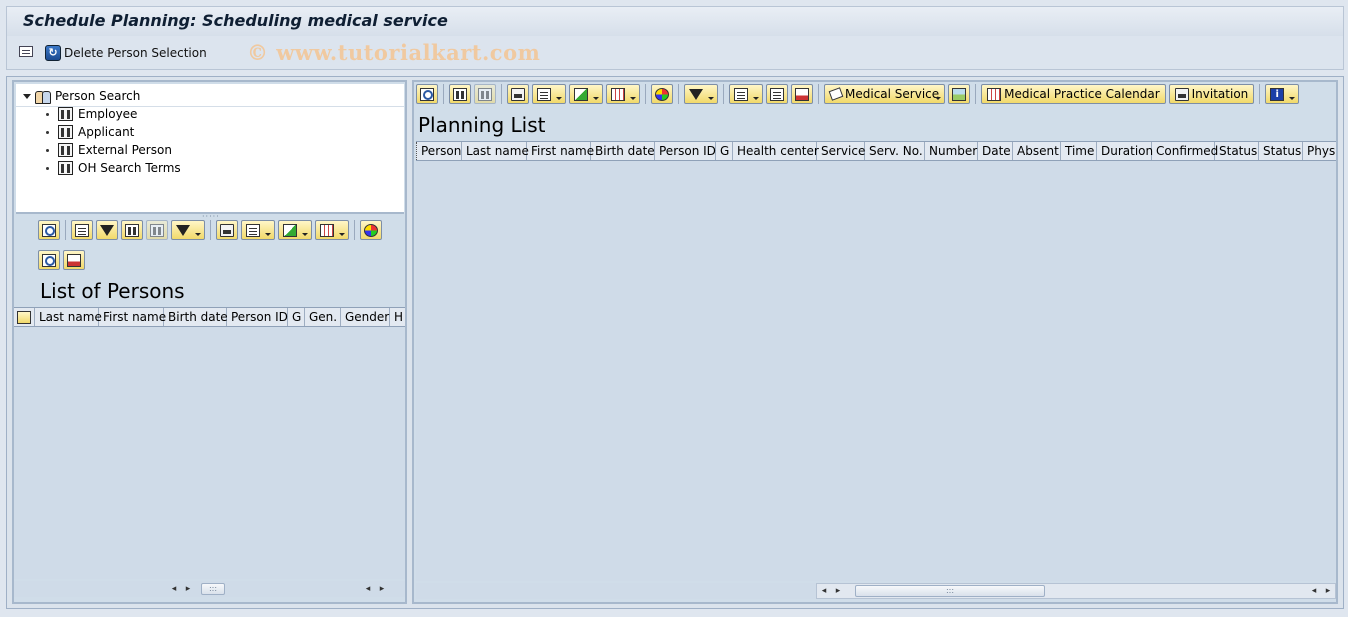 The width and height of the screenshot is (1348, 617). What do you see at coordinates (777, 94) in the screenshot?
I see `appointment-list-button` at bounding box center [777, 94].